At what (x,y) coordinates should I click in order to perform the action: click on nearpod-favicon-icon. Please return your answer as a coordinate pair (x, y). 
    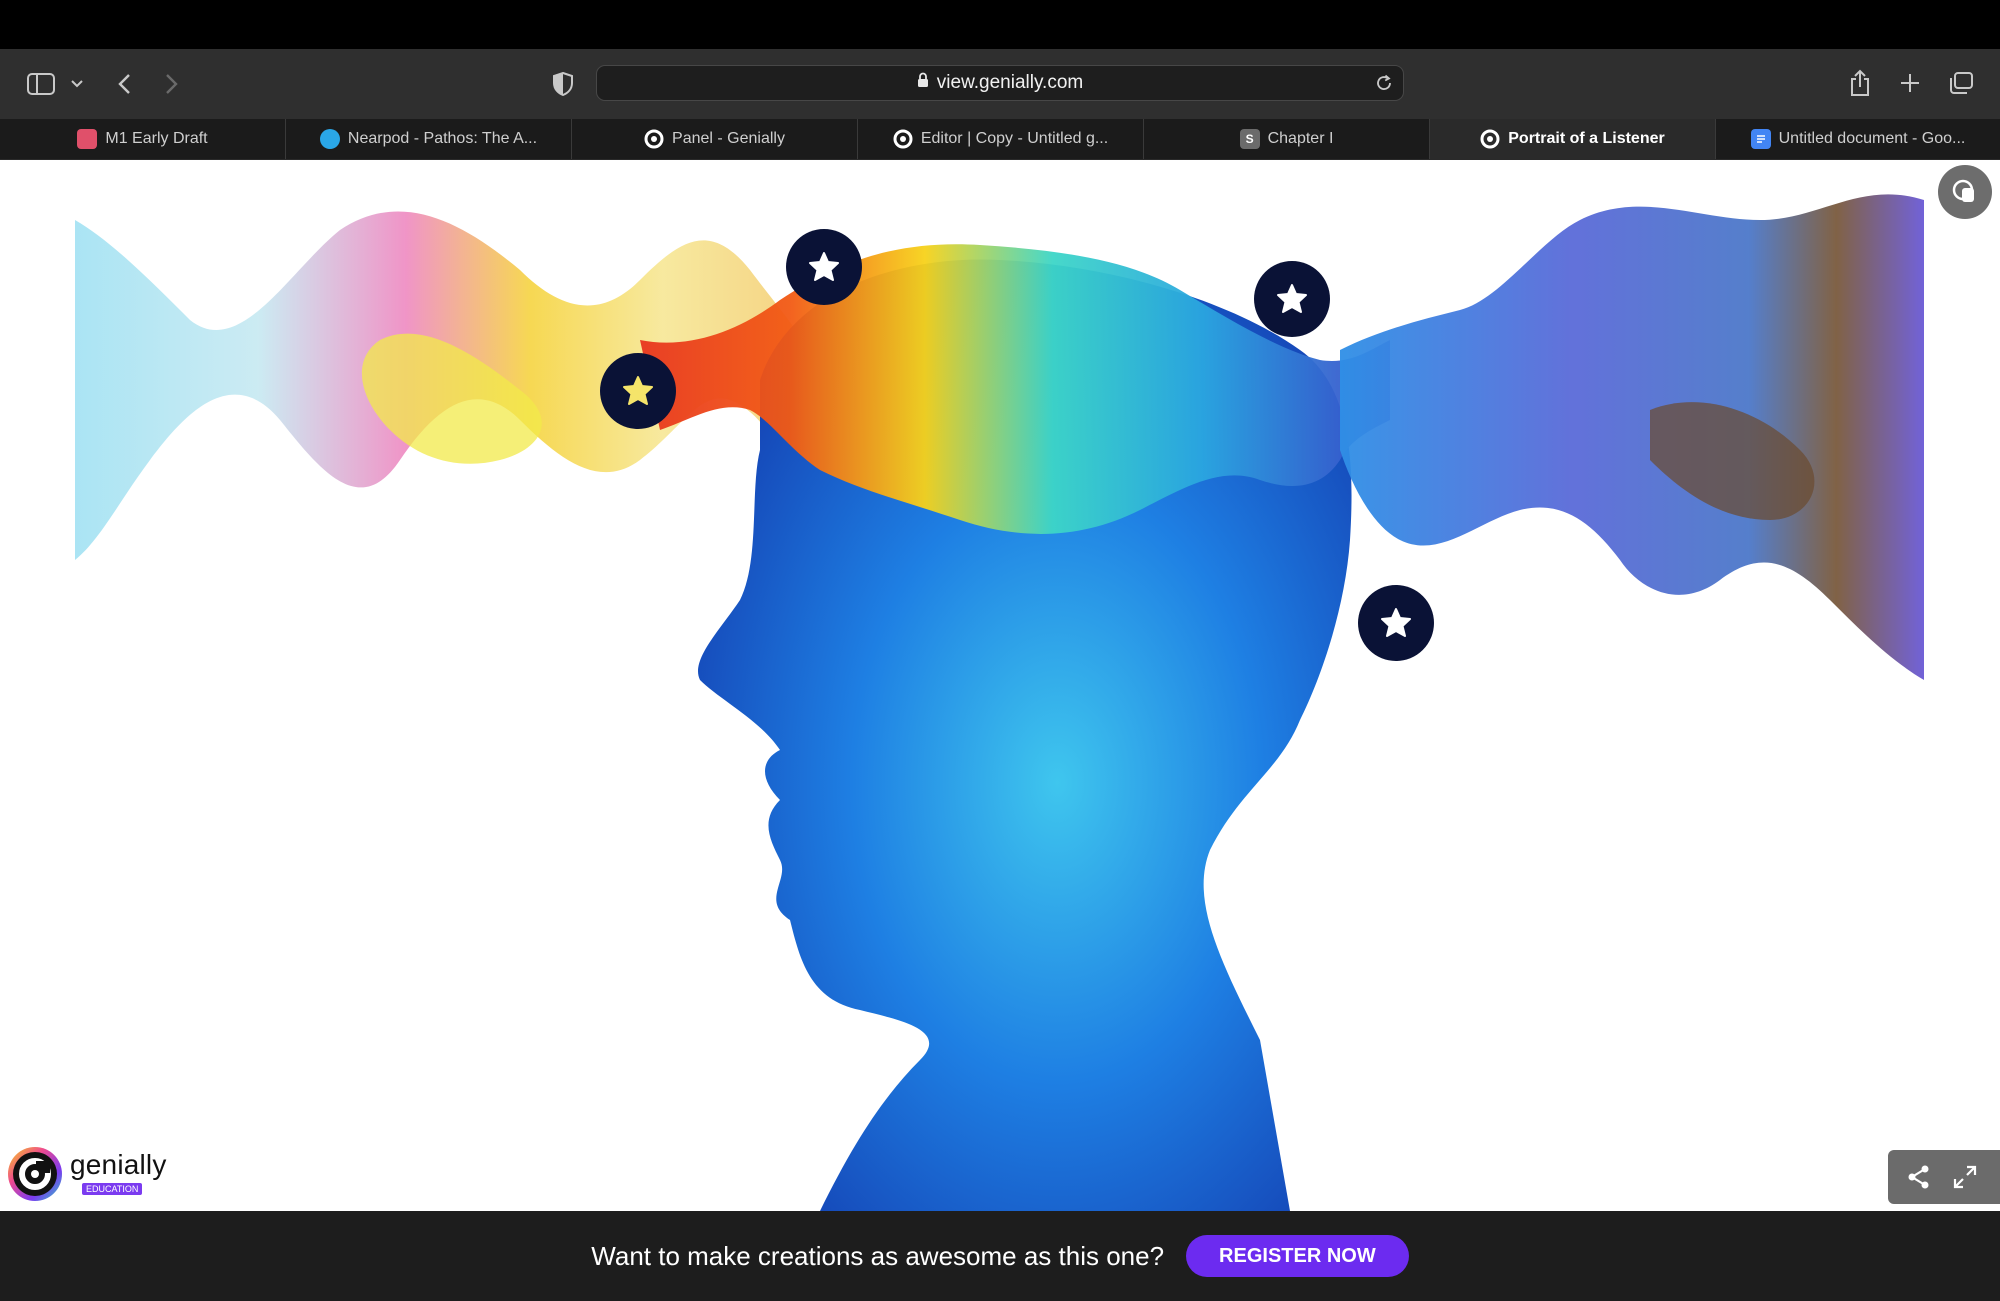
    Looking at the image, I should click on (329, 139).